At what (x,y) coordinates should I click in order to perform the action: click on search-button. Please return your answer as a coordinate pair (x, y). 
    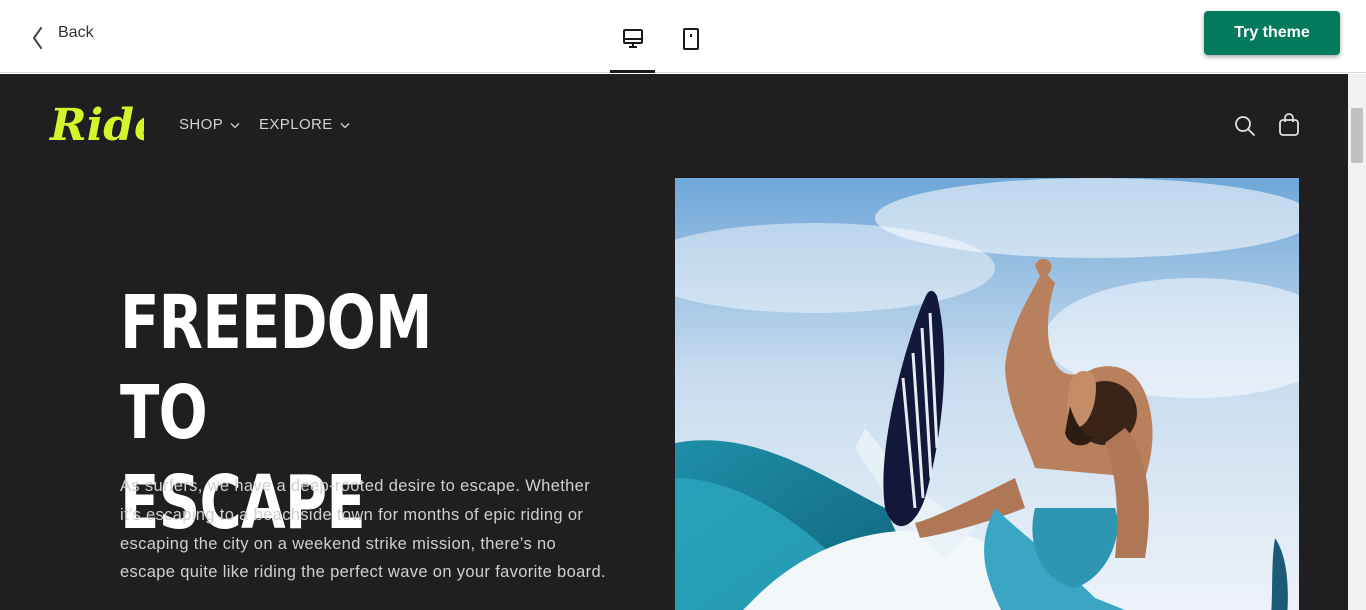
    Looking at the image, I should click on (1245, 128).